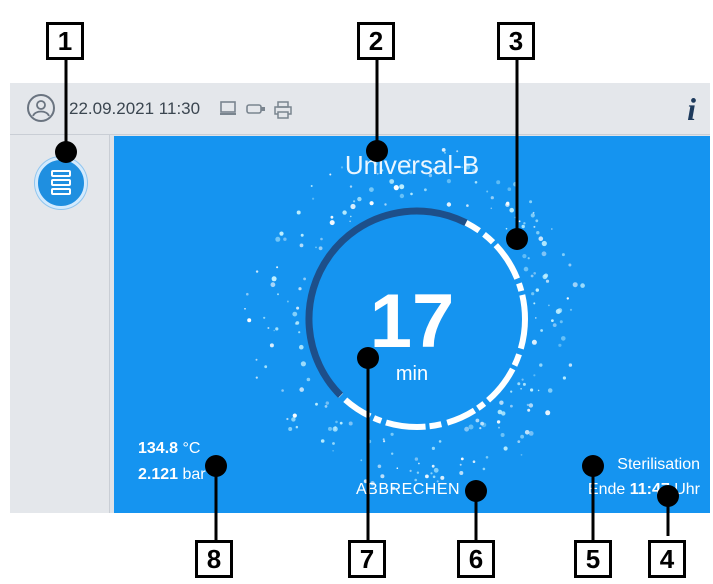  Describe the element at coordinates (214, 559) in the screenshot. I see `callout-8: 8` at that location.